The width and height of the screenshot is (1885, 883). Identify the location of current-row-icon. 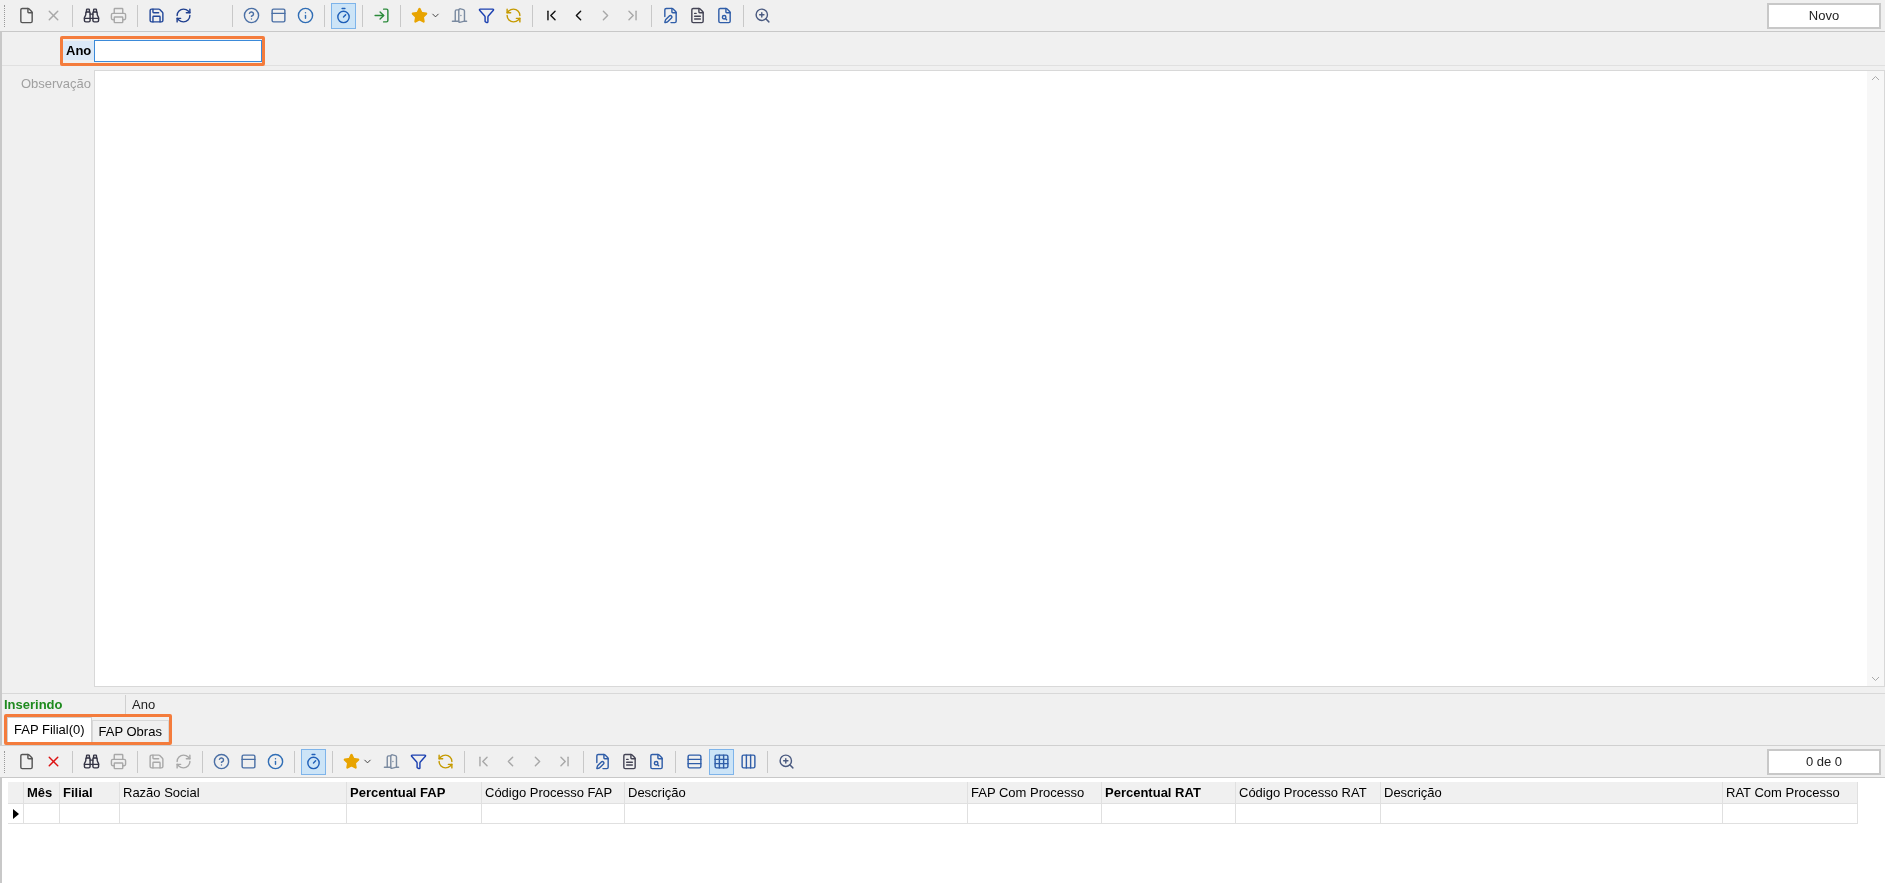
(15, 813).